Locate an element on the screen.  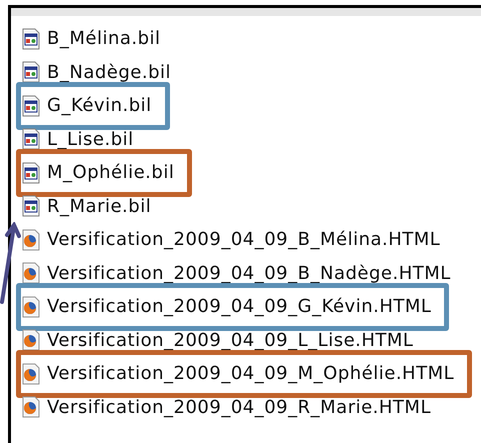
file-name: M_Ophélie.bil is located at coordinates (110, 173).